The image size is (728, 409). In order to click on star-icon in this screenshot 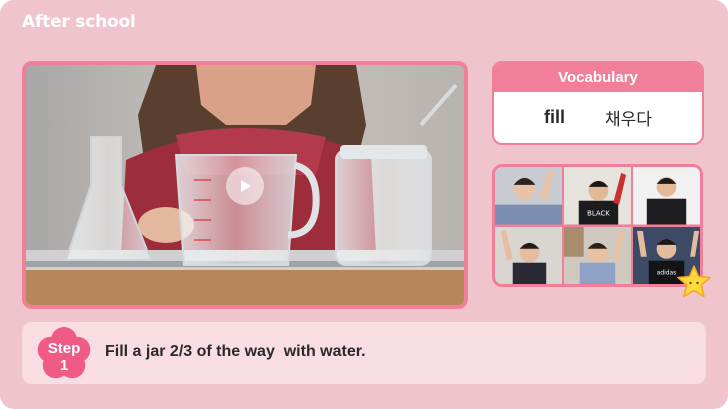, I will do `click(694, 281)`.